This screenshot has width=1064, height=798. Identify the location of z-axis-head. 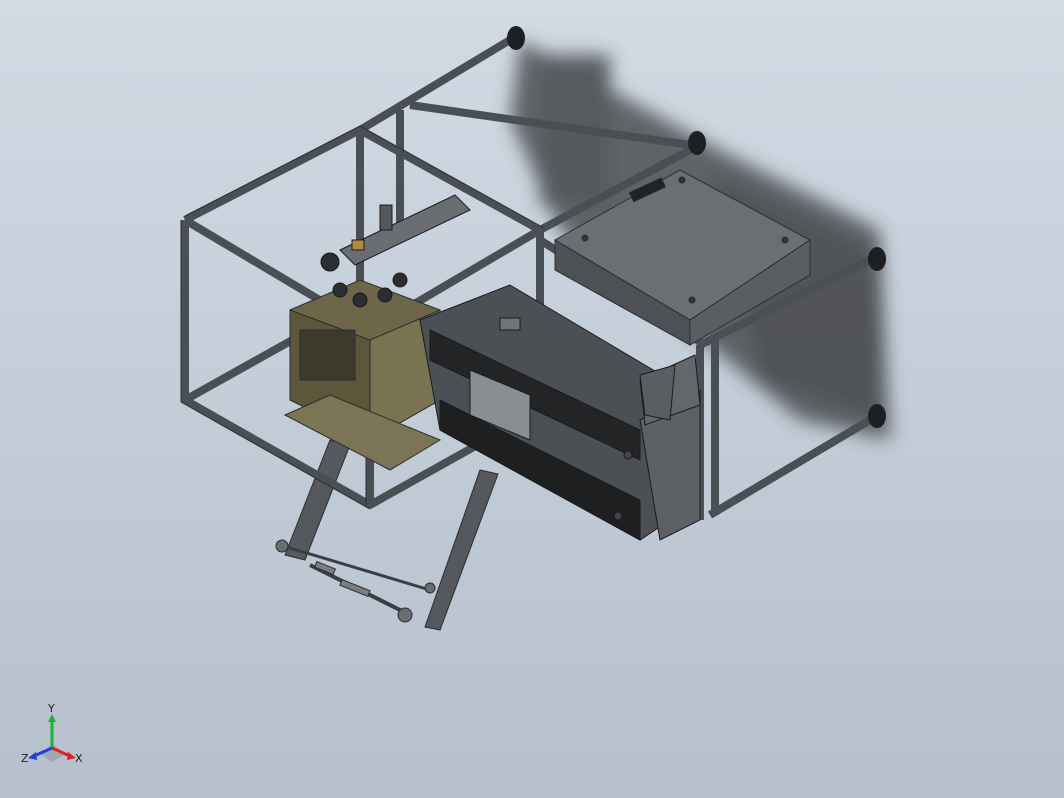
(32, 756).